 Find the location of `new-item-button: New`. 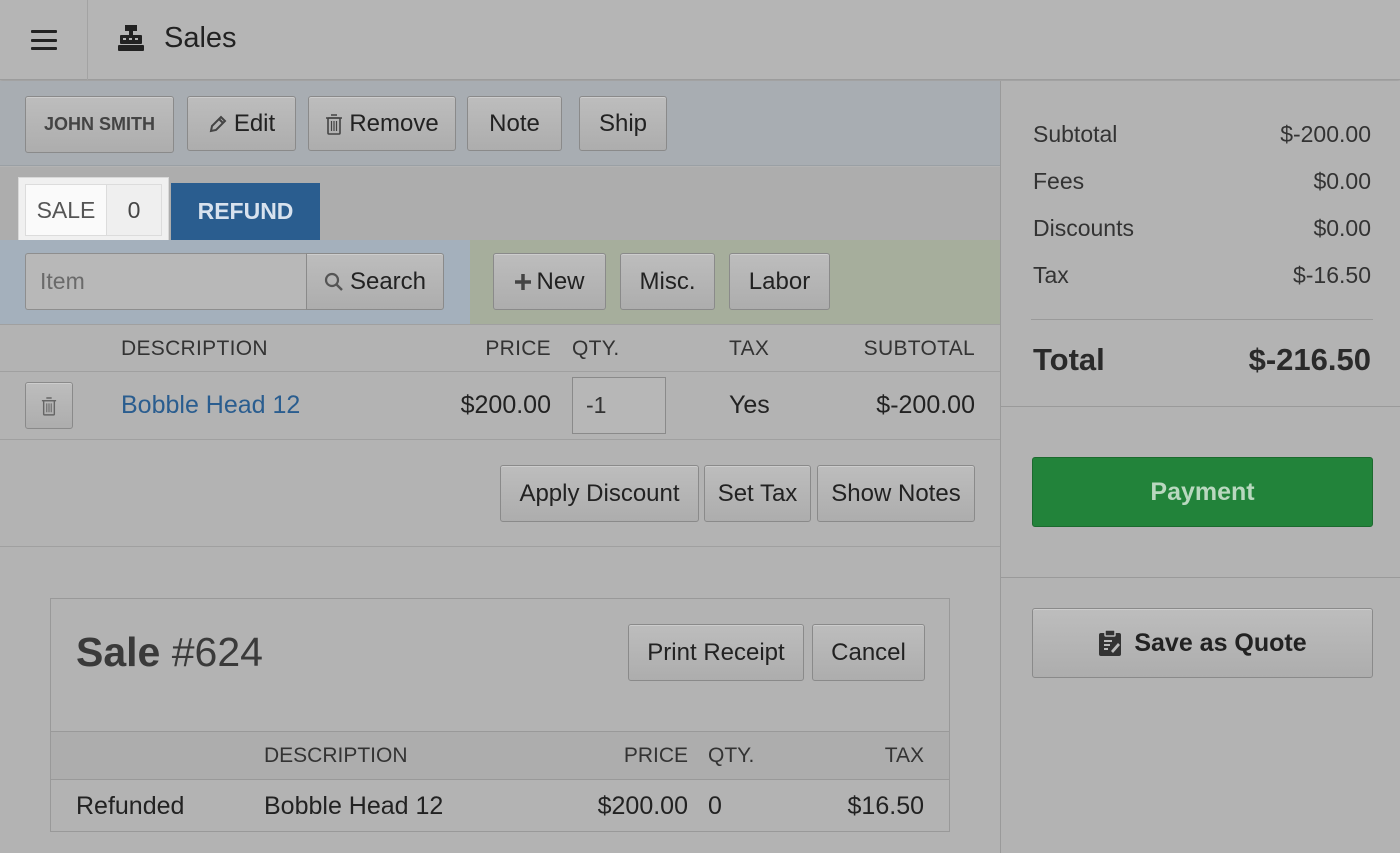

new-item-button: New is located at coordinates (549, 281).